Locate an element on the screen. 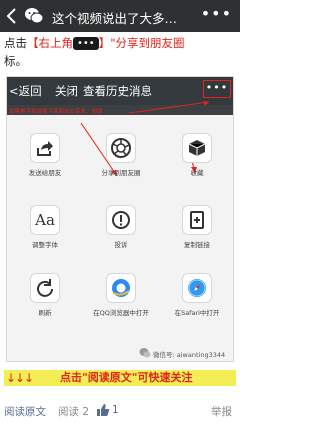 The height and width of the screenshot is (427, 320). tile-label: 刷新 is located at coordinates (45, 313).